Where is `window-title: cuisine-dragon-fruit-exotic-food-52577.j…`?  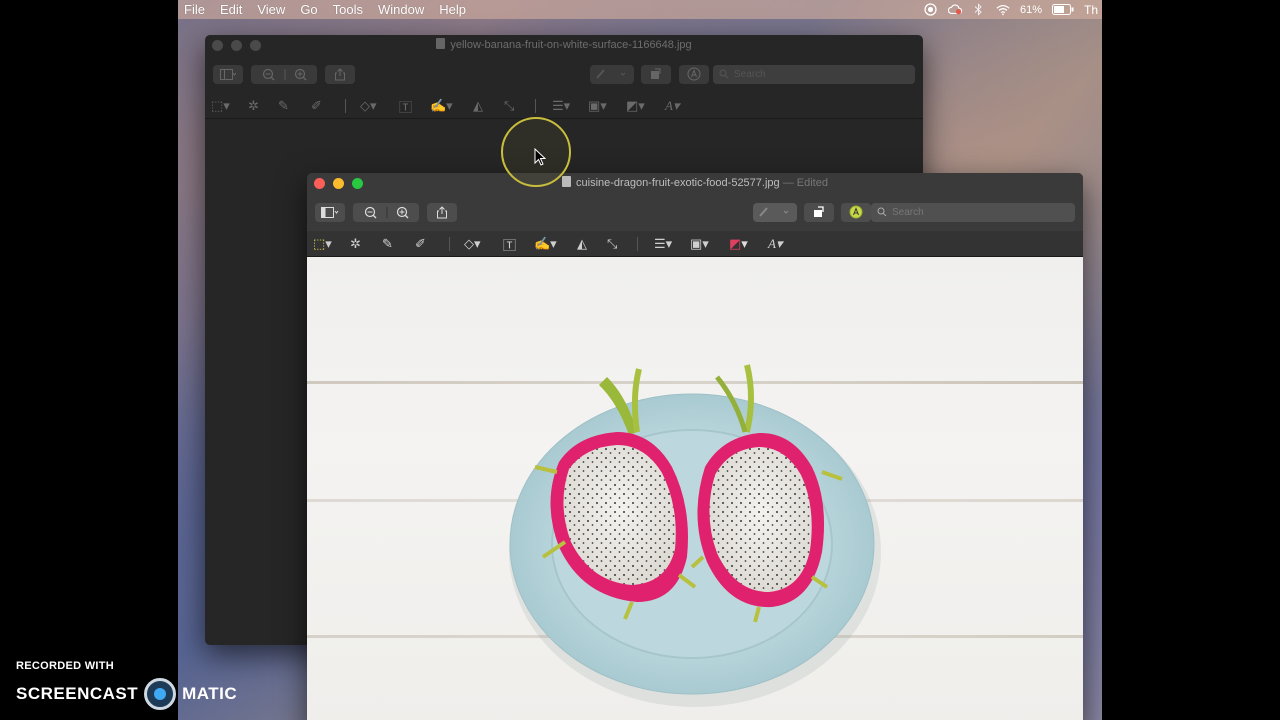
window-title: cuisine-dragon-fruit-exotic-food-52577.j… is located at coordinates (678, 183).